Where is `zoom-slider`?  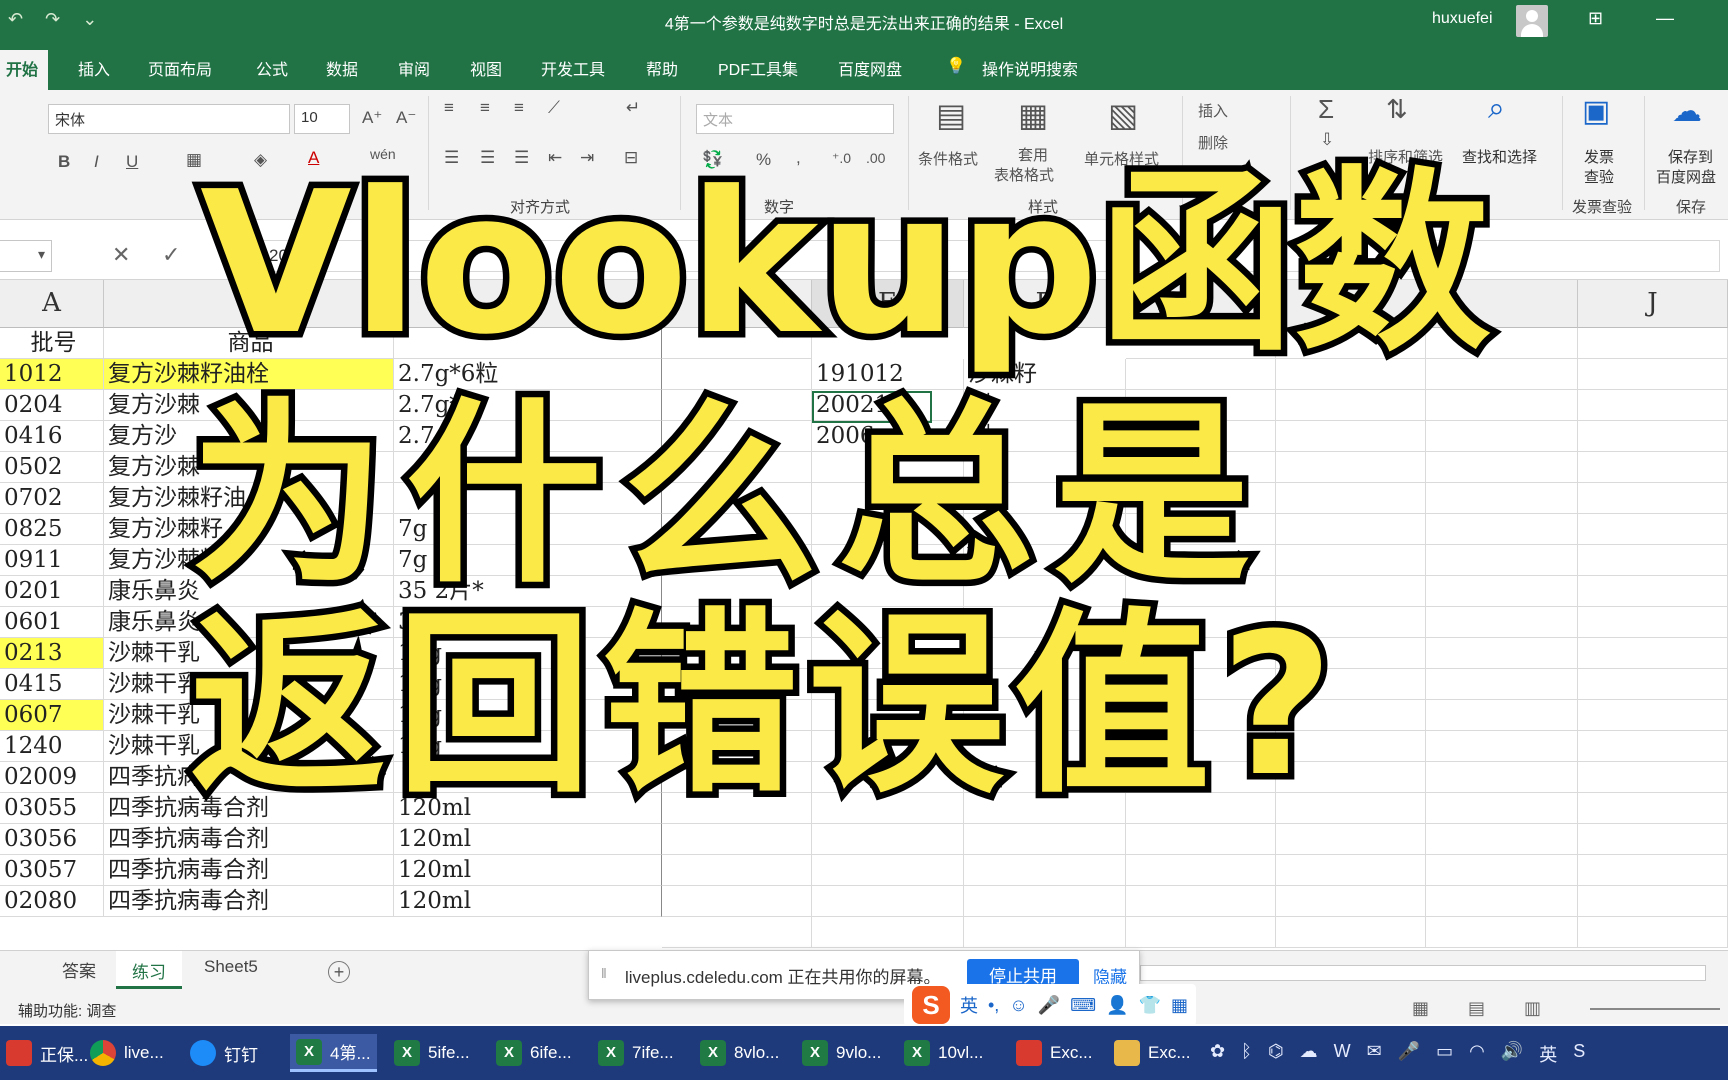
zoom-slider is located at coordinates (1655, 1009).